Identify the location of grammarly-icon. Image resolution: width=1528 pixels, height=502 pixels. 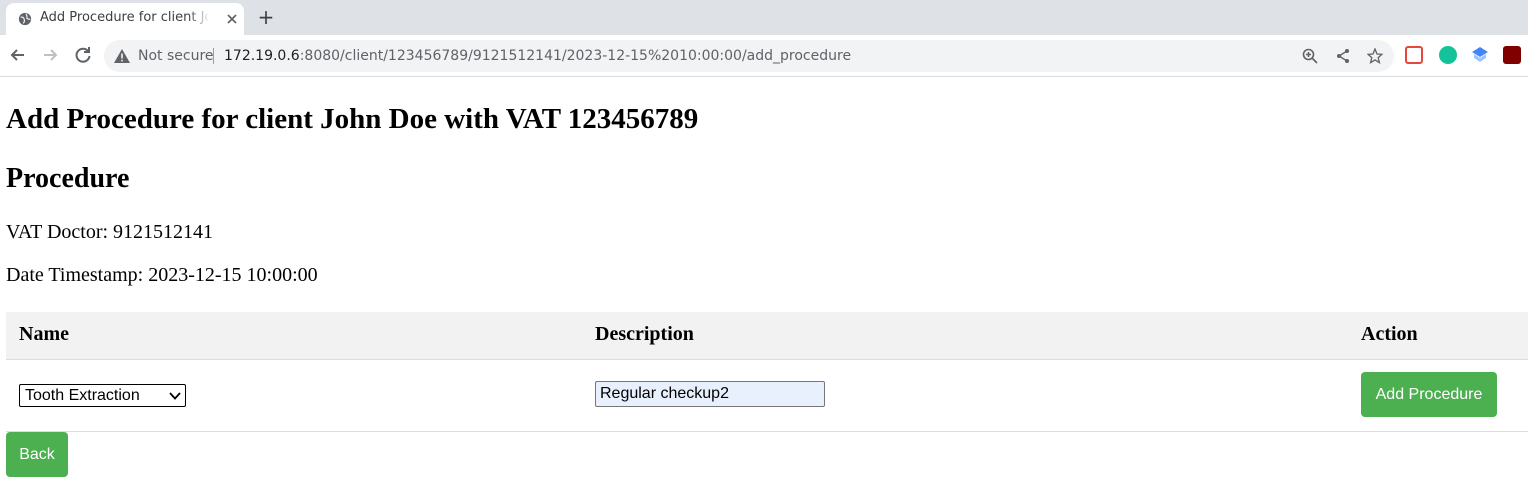
(1448, 55).